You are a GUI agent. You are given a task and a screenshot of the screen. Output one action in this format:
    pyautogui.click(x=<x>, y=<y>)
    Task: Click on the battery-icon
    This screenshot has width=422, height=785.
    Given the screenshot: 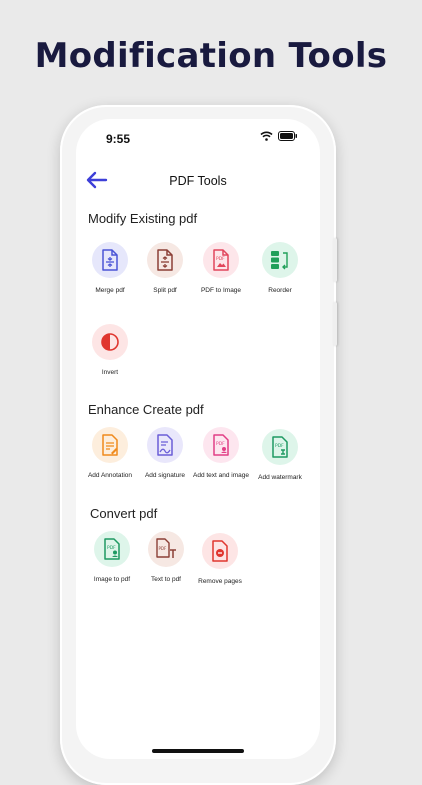 What is the action you would take?
    pyautogui.click(x=287, y=136)
    